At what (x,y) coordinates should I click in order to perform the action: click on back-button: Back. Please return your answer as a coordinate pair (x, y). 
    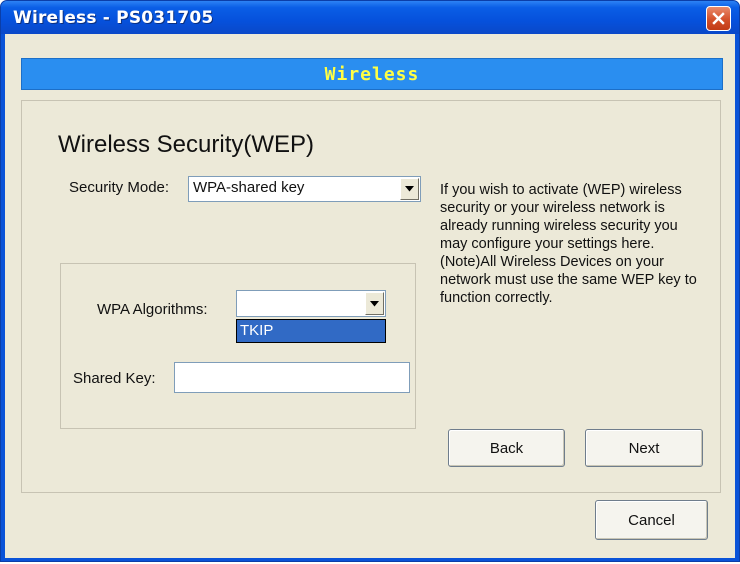
    Looking at the image, I should click on (506, 448).